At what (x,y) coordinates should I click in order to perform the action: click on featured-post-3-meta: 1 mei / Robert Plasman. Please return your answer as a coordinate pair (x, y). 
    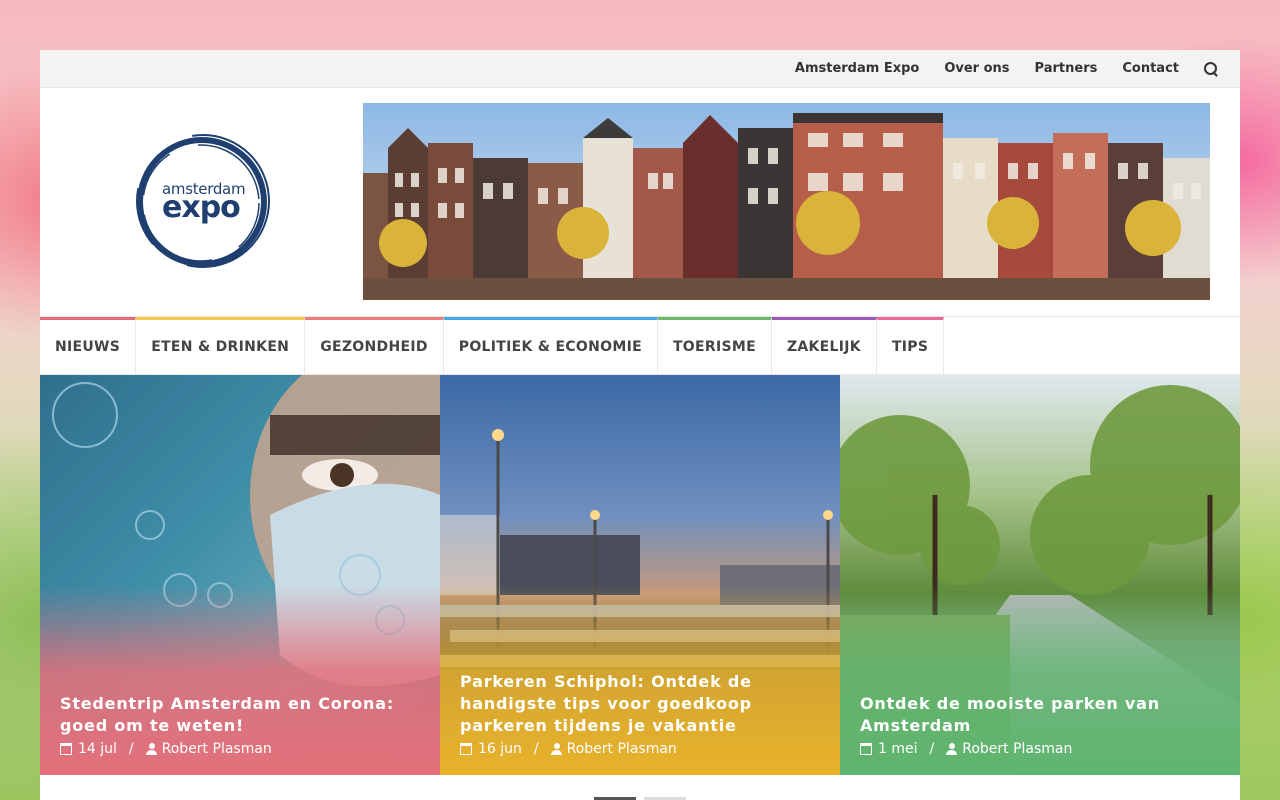
    Looking at the image, I should click on (966, 749).